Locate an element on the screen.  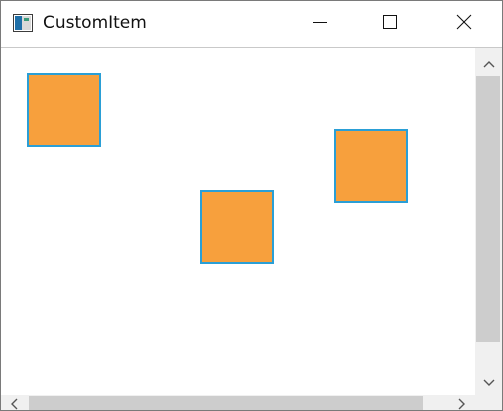
scroll-down-button is located at coordinates (488, 381).